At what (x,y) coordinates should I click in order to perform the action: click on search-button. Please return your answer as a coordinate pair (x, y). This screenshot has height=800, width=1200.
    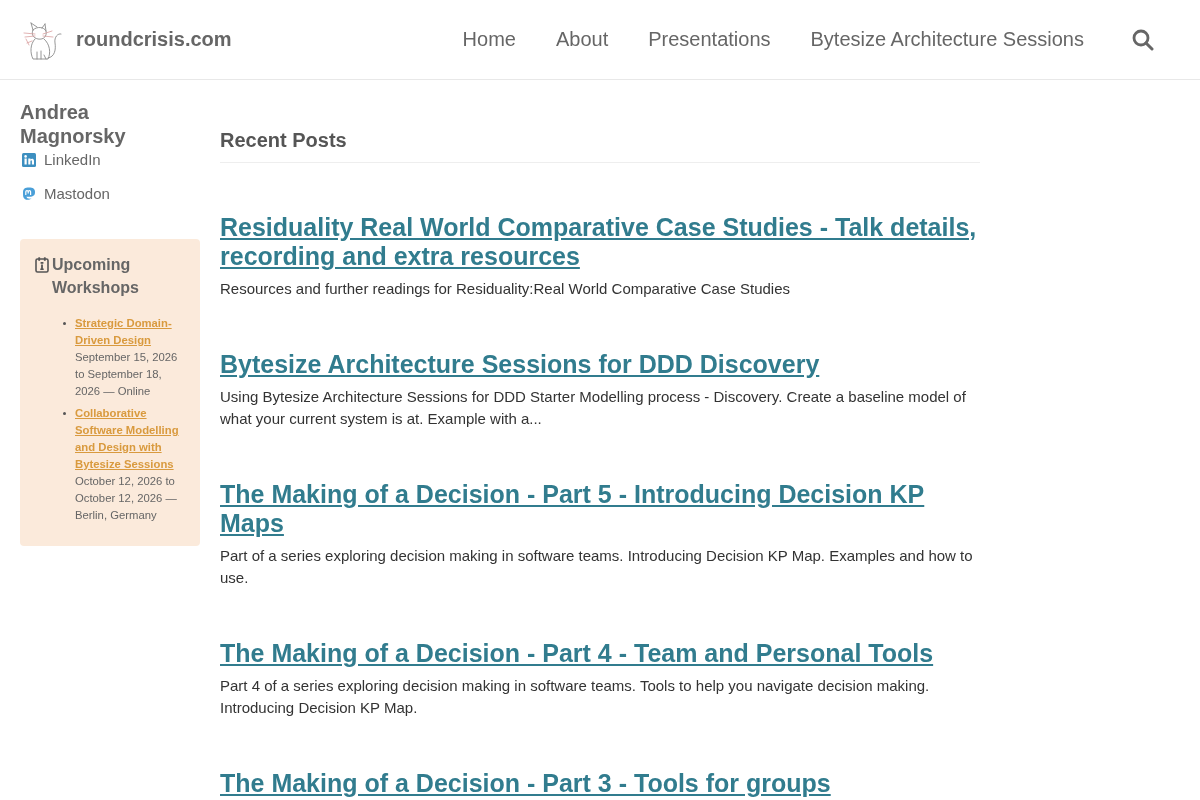
    Looking at the image, I should click on (1143, 39).